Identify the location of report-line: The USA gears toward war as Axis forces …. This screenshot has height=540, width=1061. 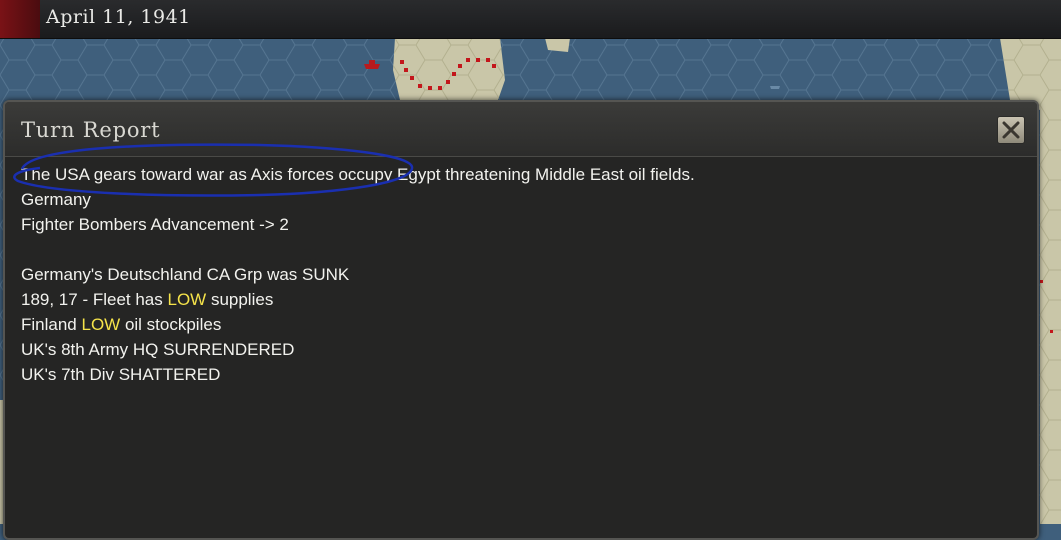
(358, 174).